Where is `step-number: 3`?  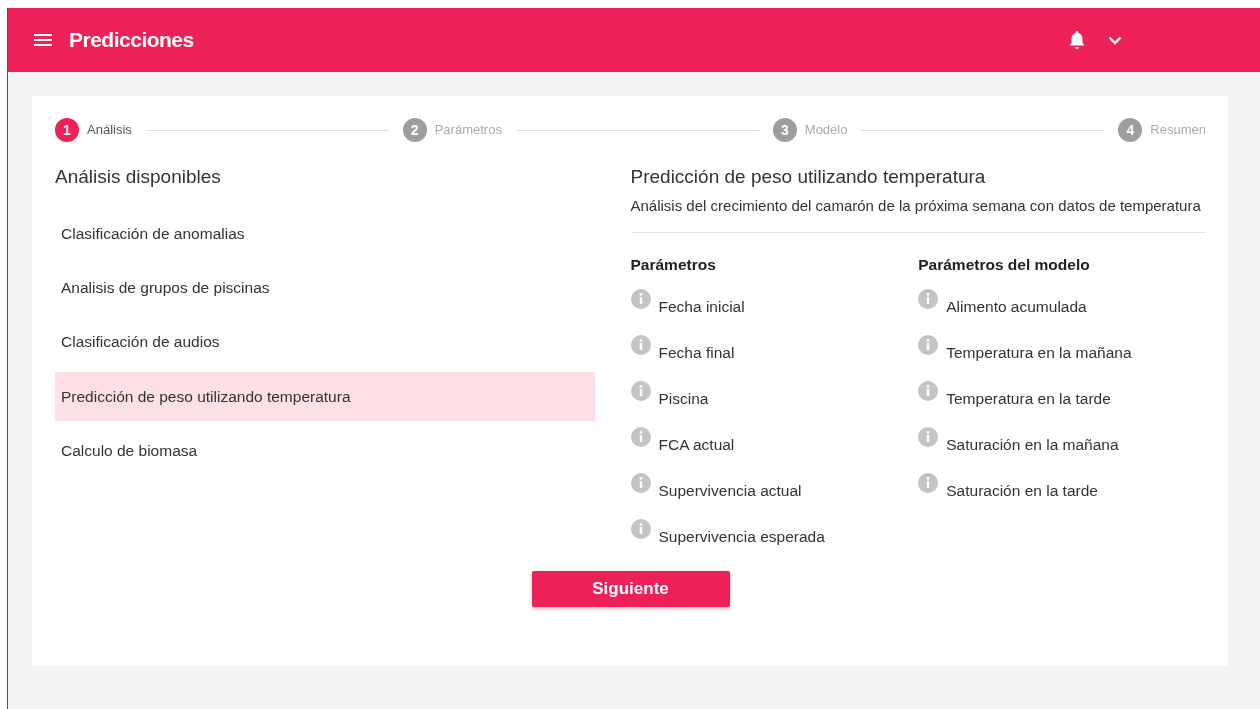
step-number: 3 is located at coordinates (784, 130).